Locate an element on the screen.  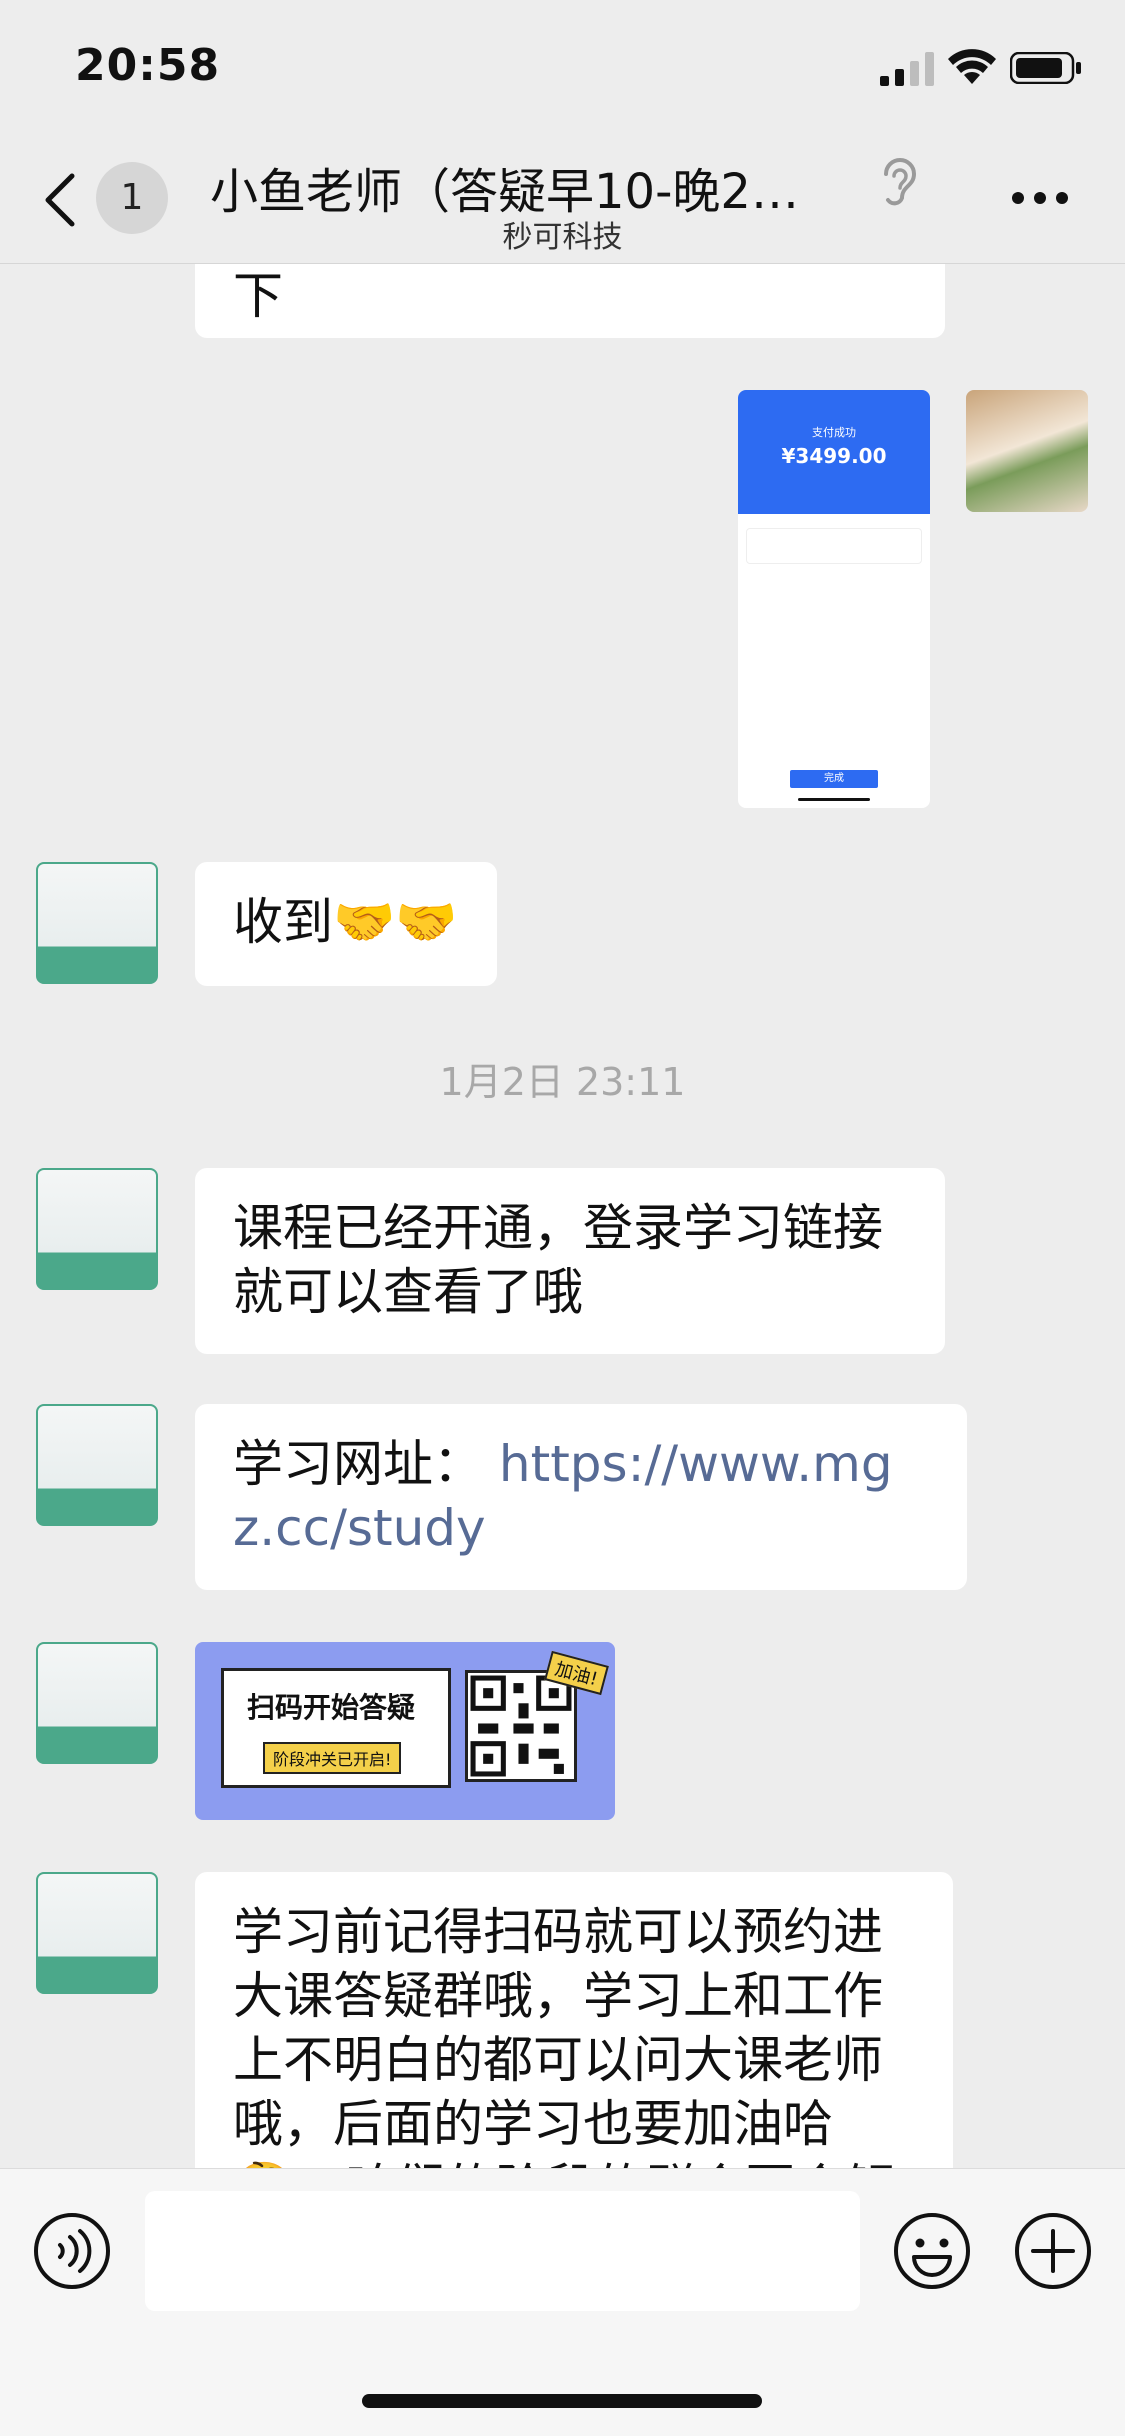
cellular-signal-icon is located at coordinates (907, 69).